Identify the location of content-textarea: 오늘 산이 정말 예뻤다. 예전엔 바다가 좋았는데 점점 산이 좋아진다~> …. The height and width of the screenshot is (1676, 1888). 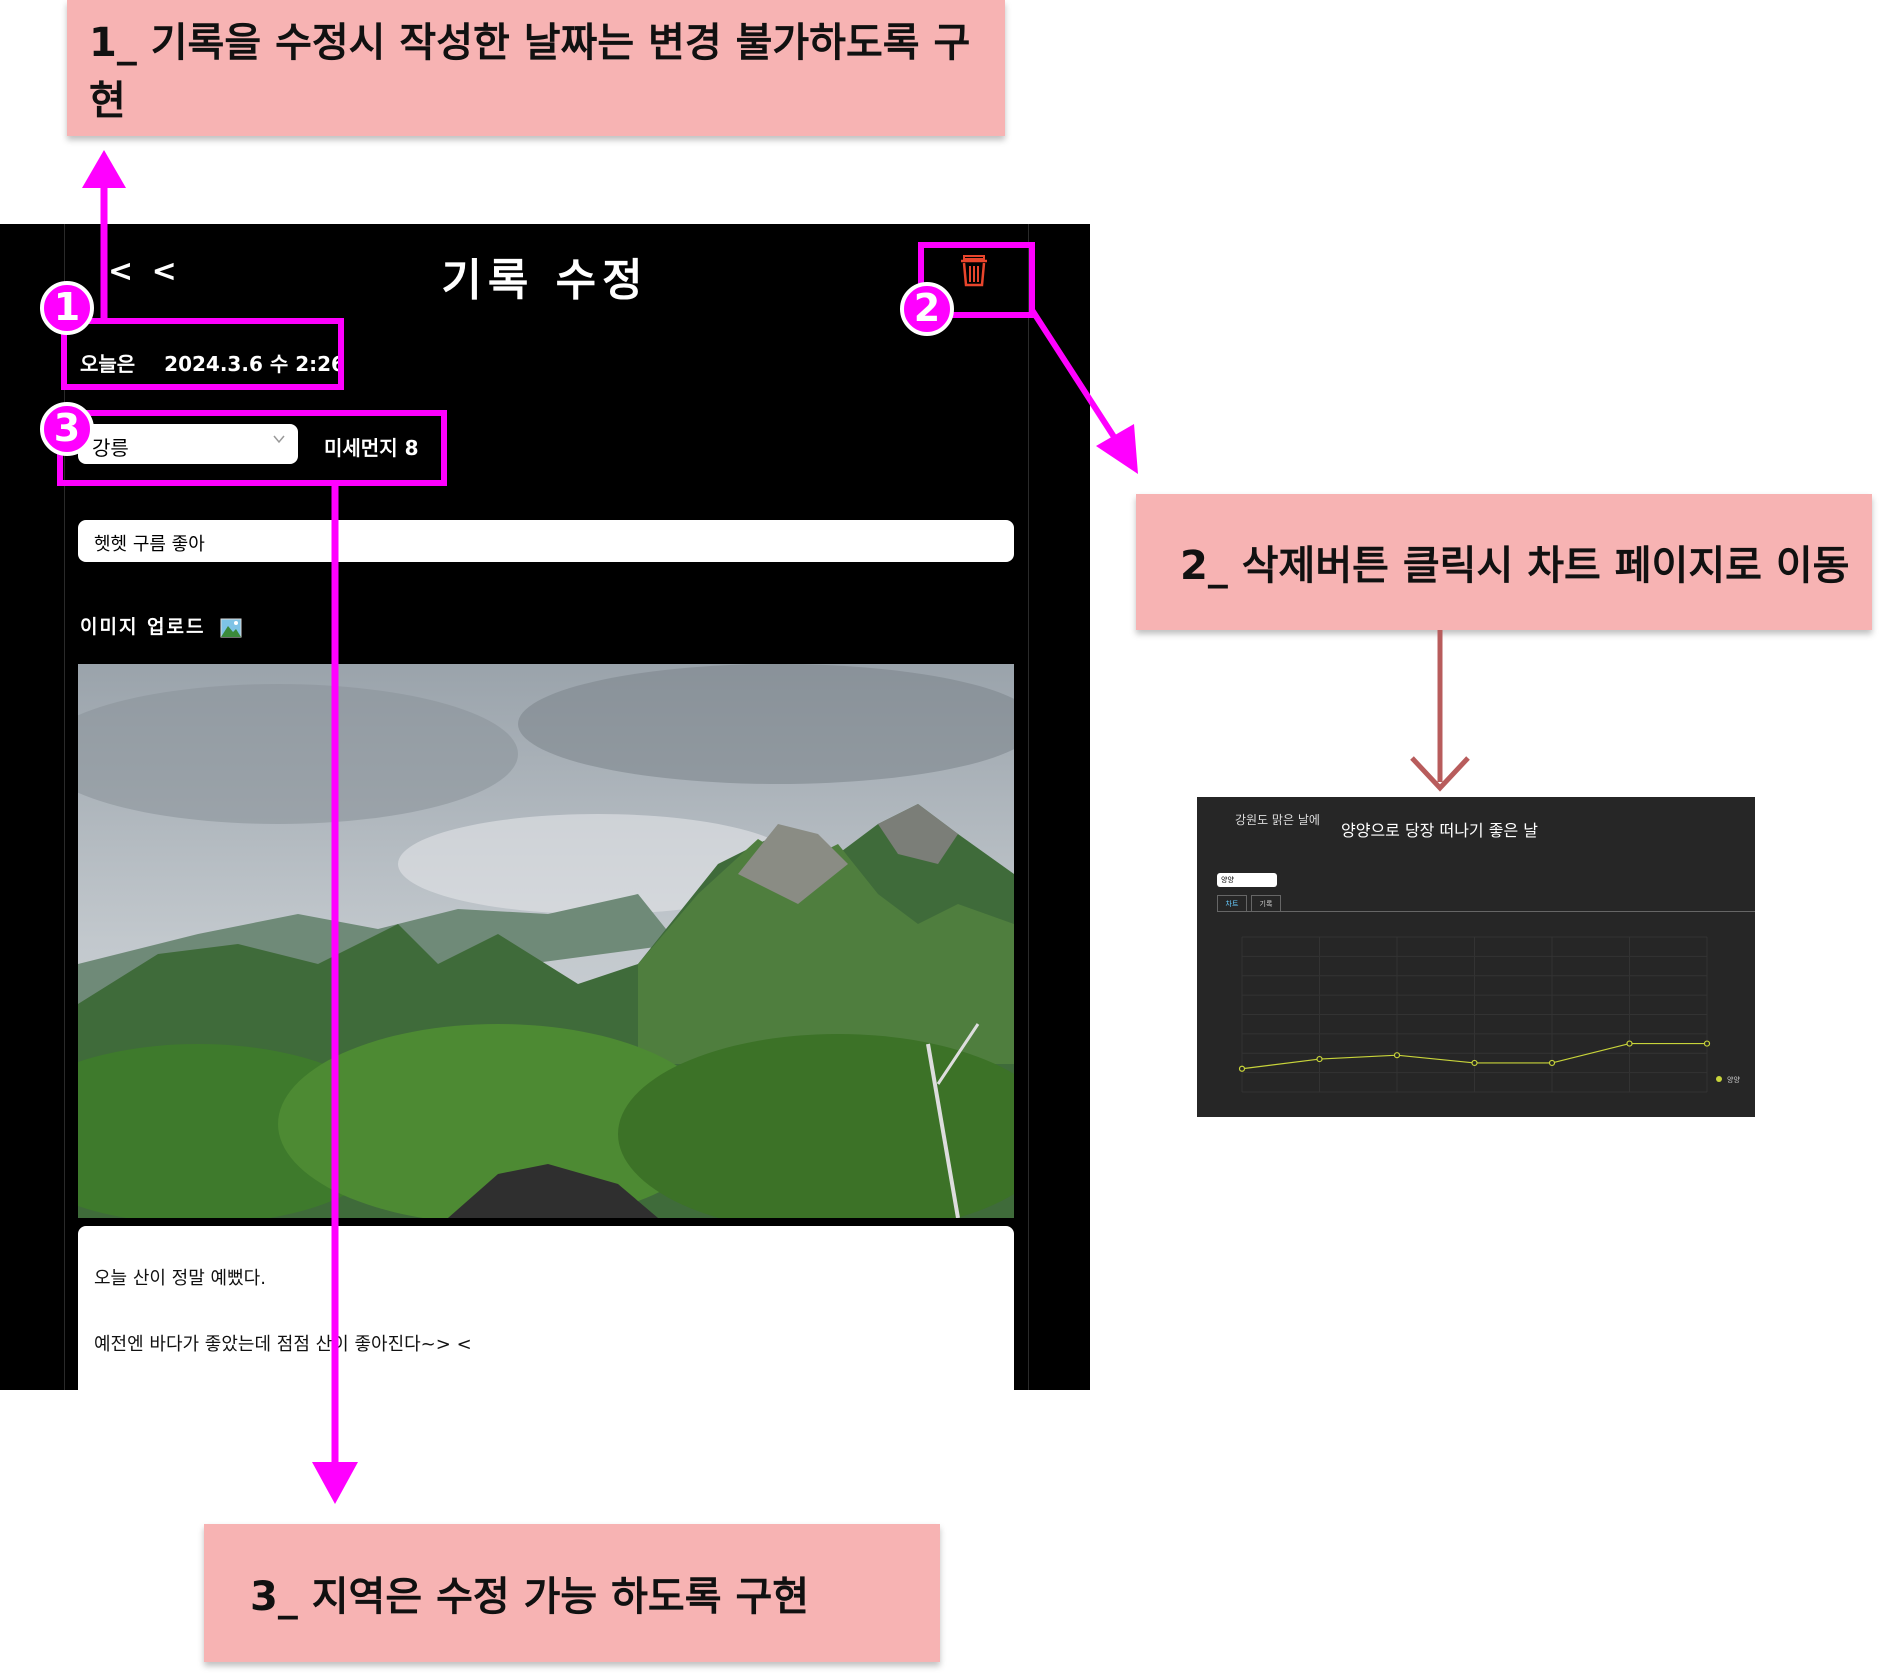
(546, 1308).